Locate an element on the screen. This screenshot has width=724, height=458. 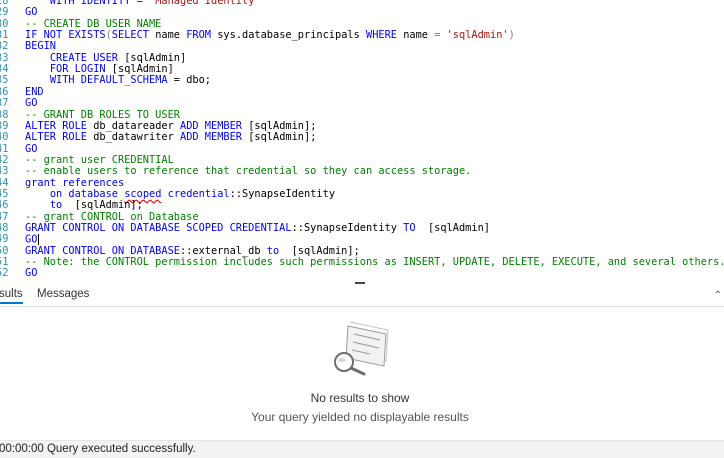
line-number: 40 is located at coordinates (4, 137).